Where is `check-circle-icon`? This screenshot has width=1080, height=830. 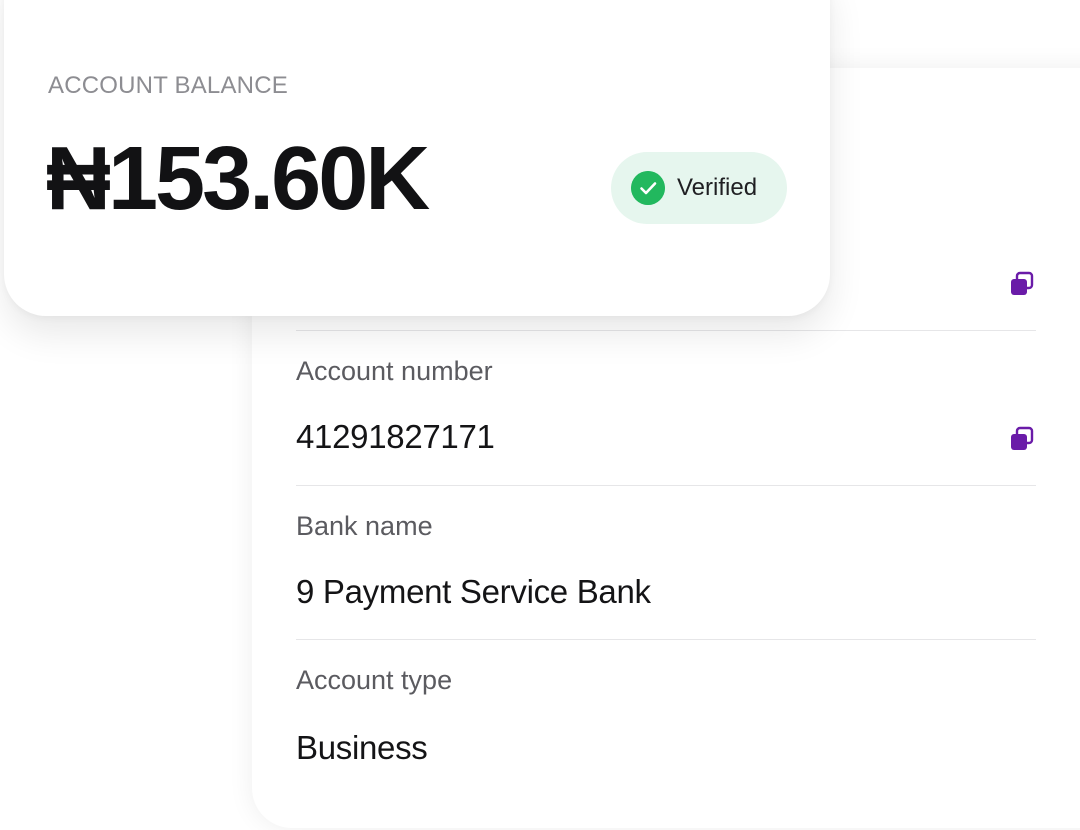 check-circle-icon is located at coordinates (648, 188).